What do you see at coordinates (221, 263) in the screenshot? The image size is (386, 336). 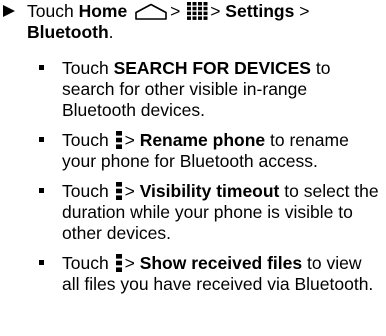 I see `item-option-label: Show received files` at bounding box center [221, 263].